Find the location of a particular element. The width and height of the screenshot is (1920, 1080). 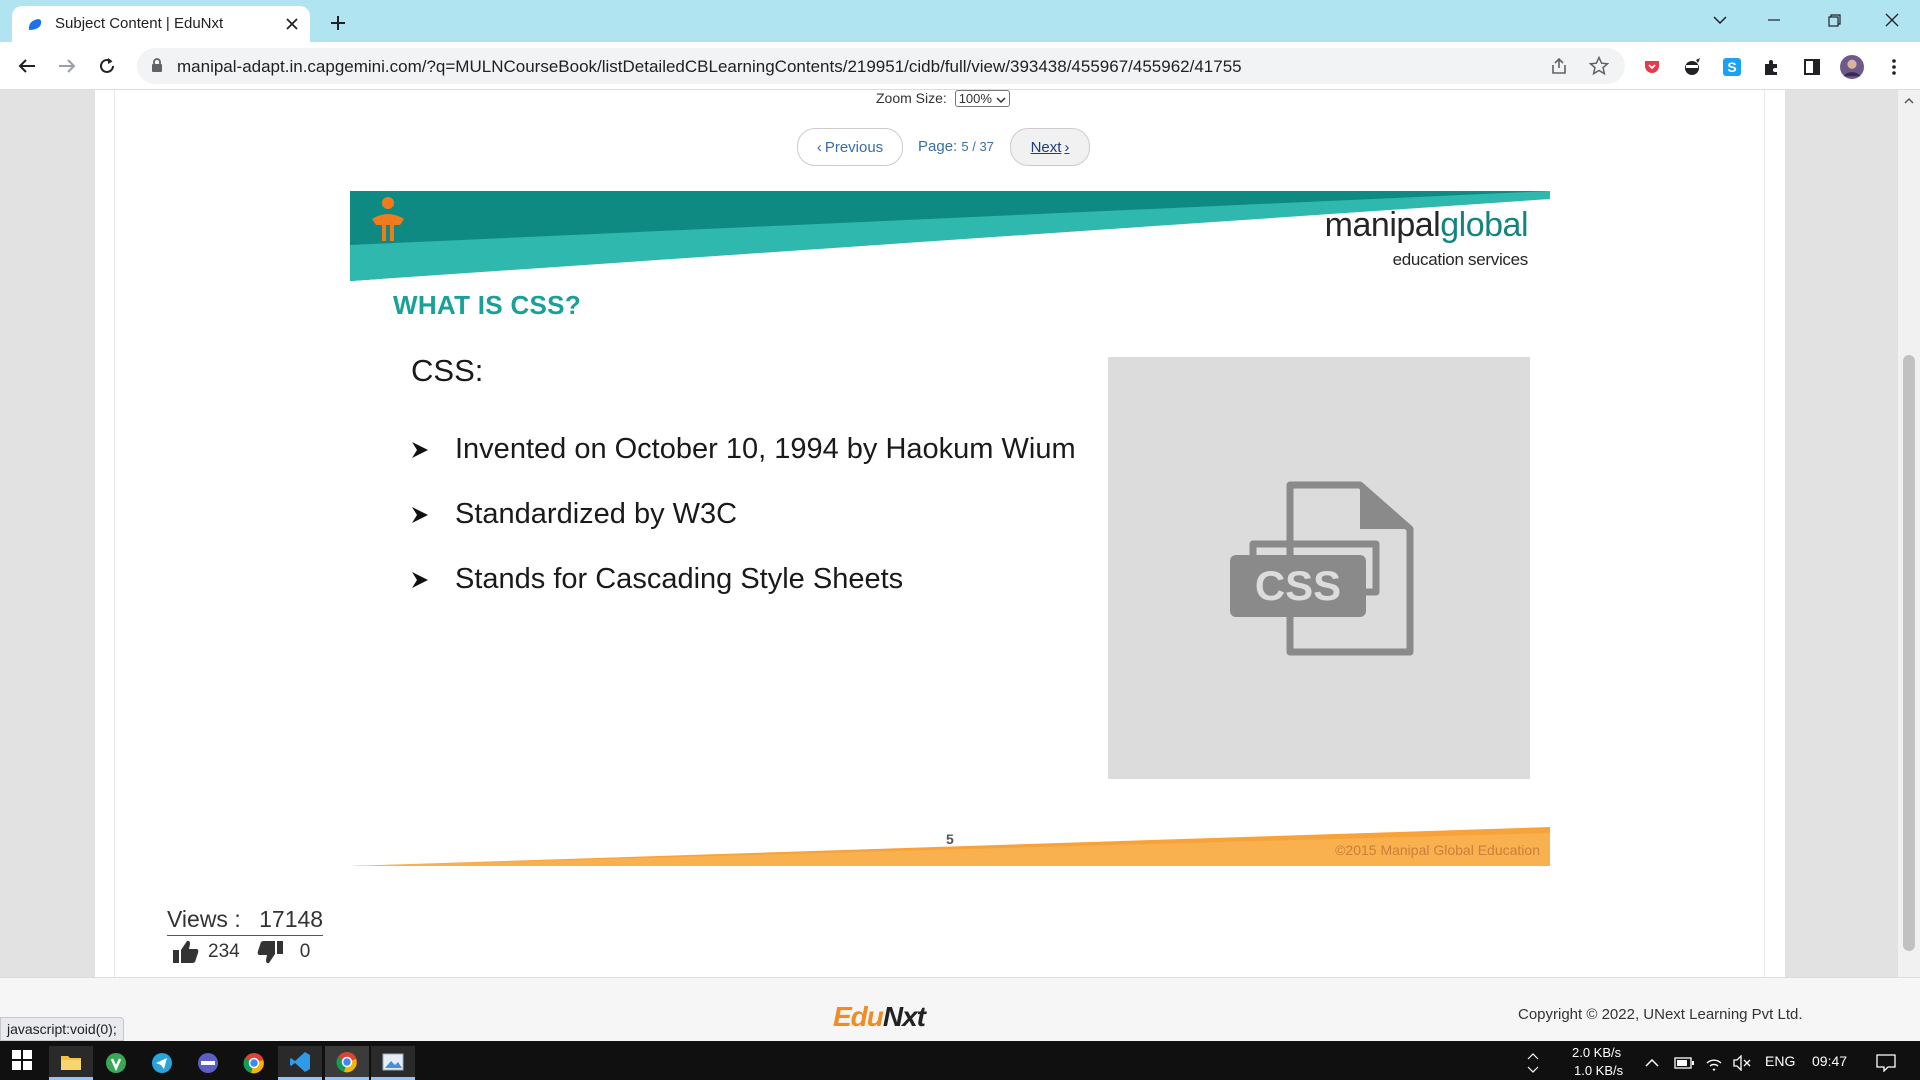

css-file-icon: CSS is located at coordinates (1322, 568).